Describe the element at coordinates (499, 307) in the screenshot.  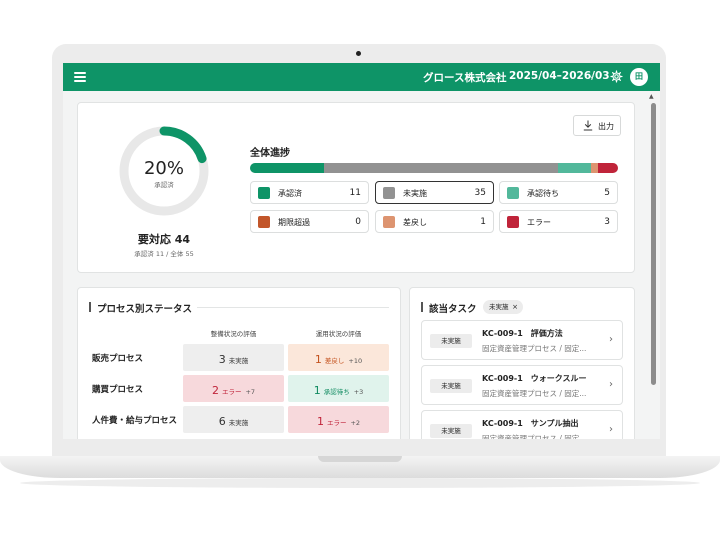
I see `filter-chip-label: 未実施` at that location.